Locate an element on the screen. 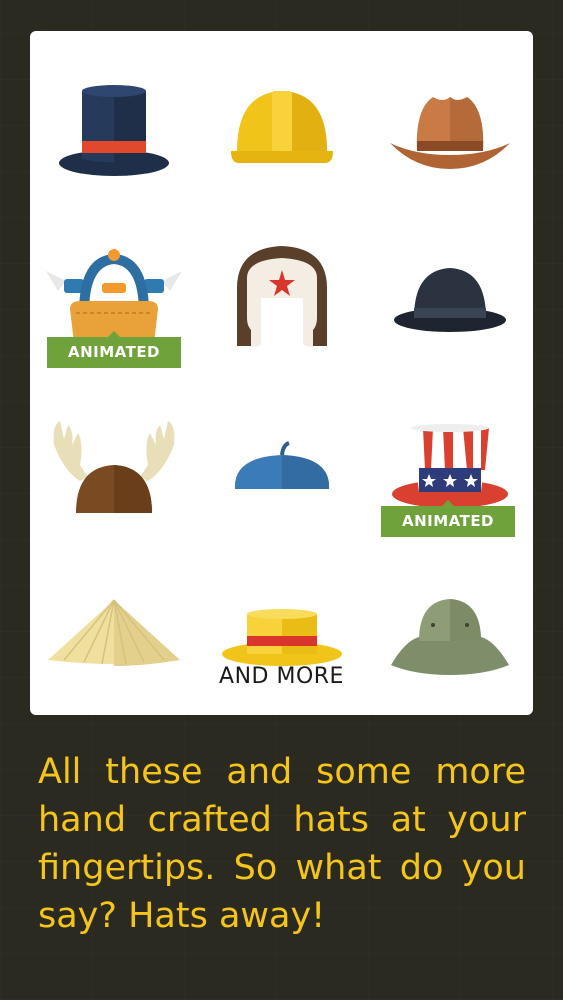 The height and width of the screenshot is (1000, 563). beret-item is located at coordinates (281, 470).